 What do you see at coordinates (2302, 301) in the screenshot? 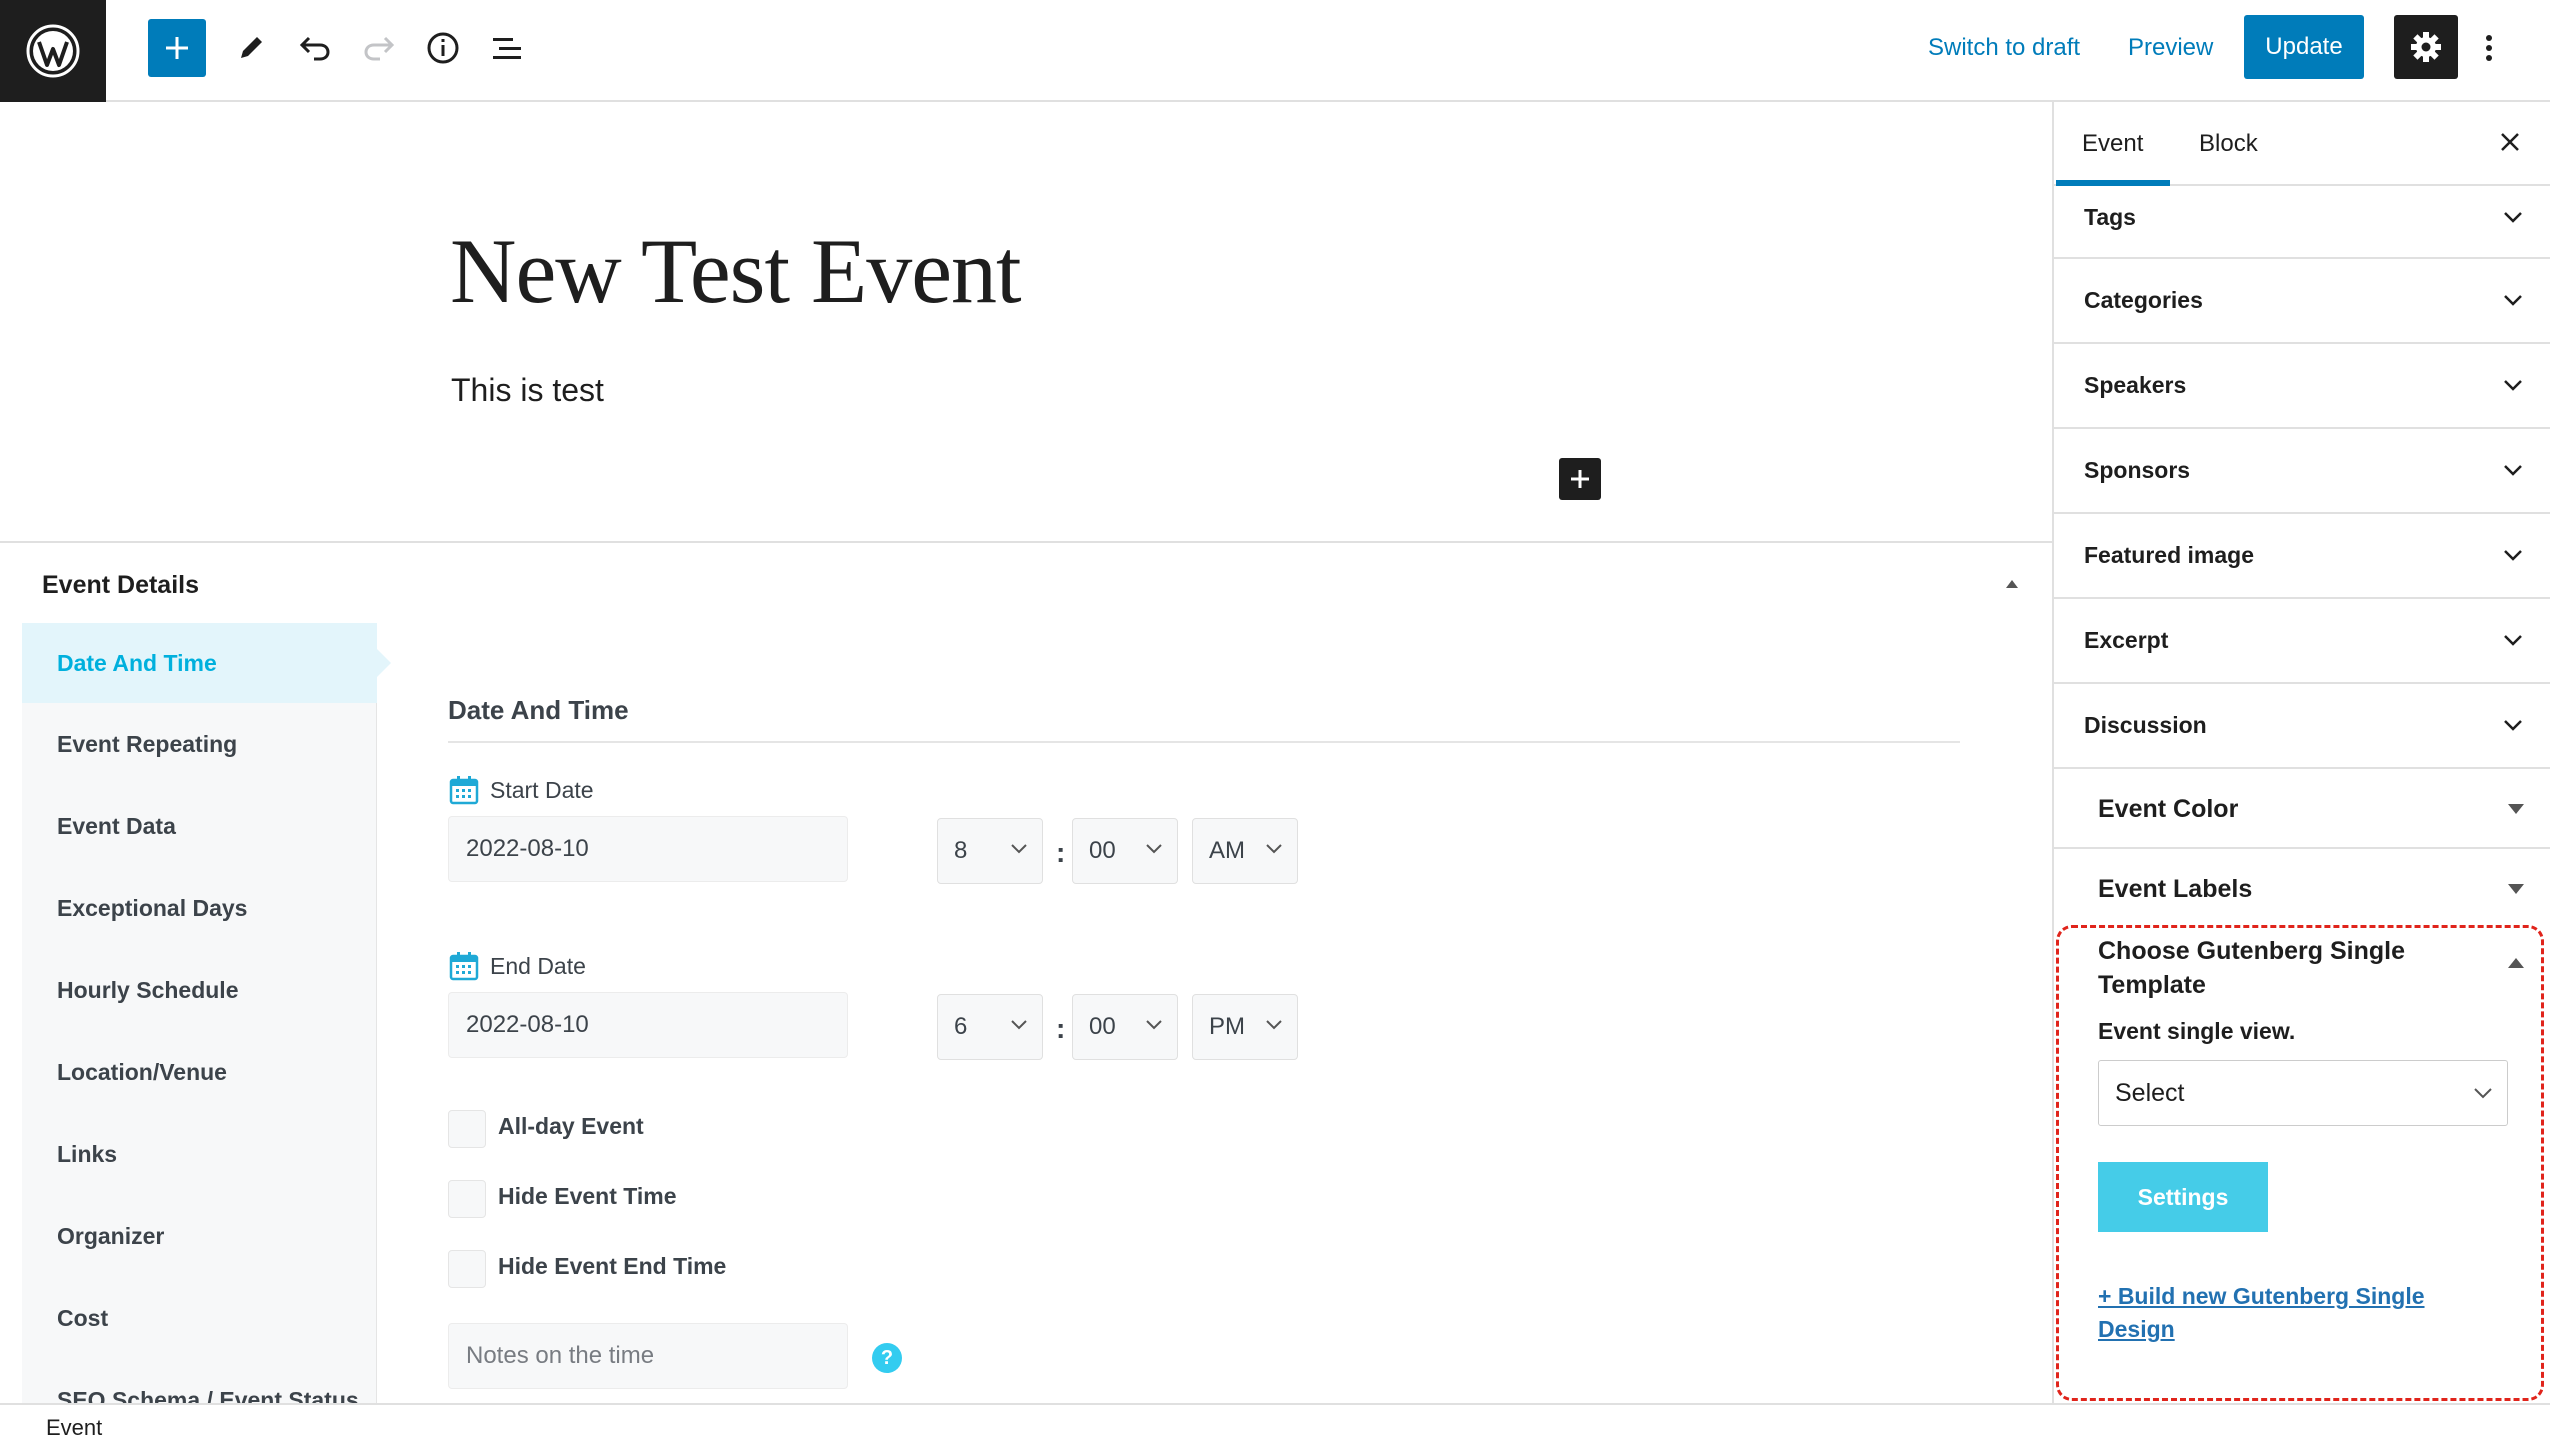
I see `panel-categories: Categories` at bounding box center [2302, 301].